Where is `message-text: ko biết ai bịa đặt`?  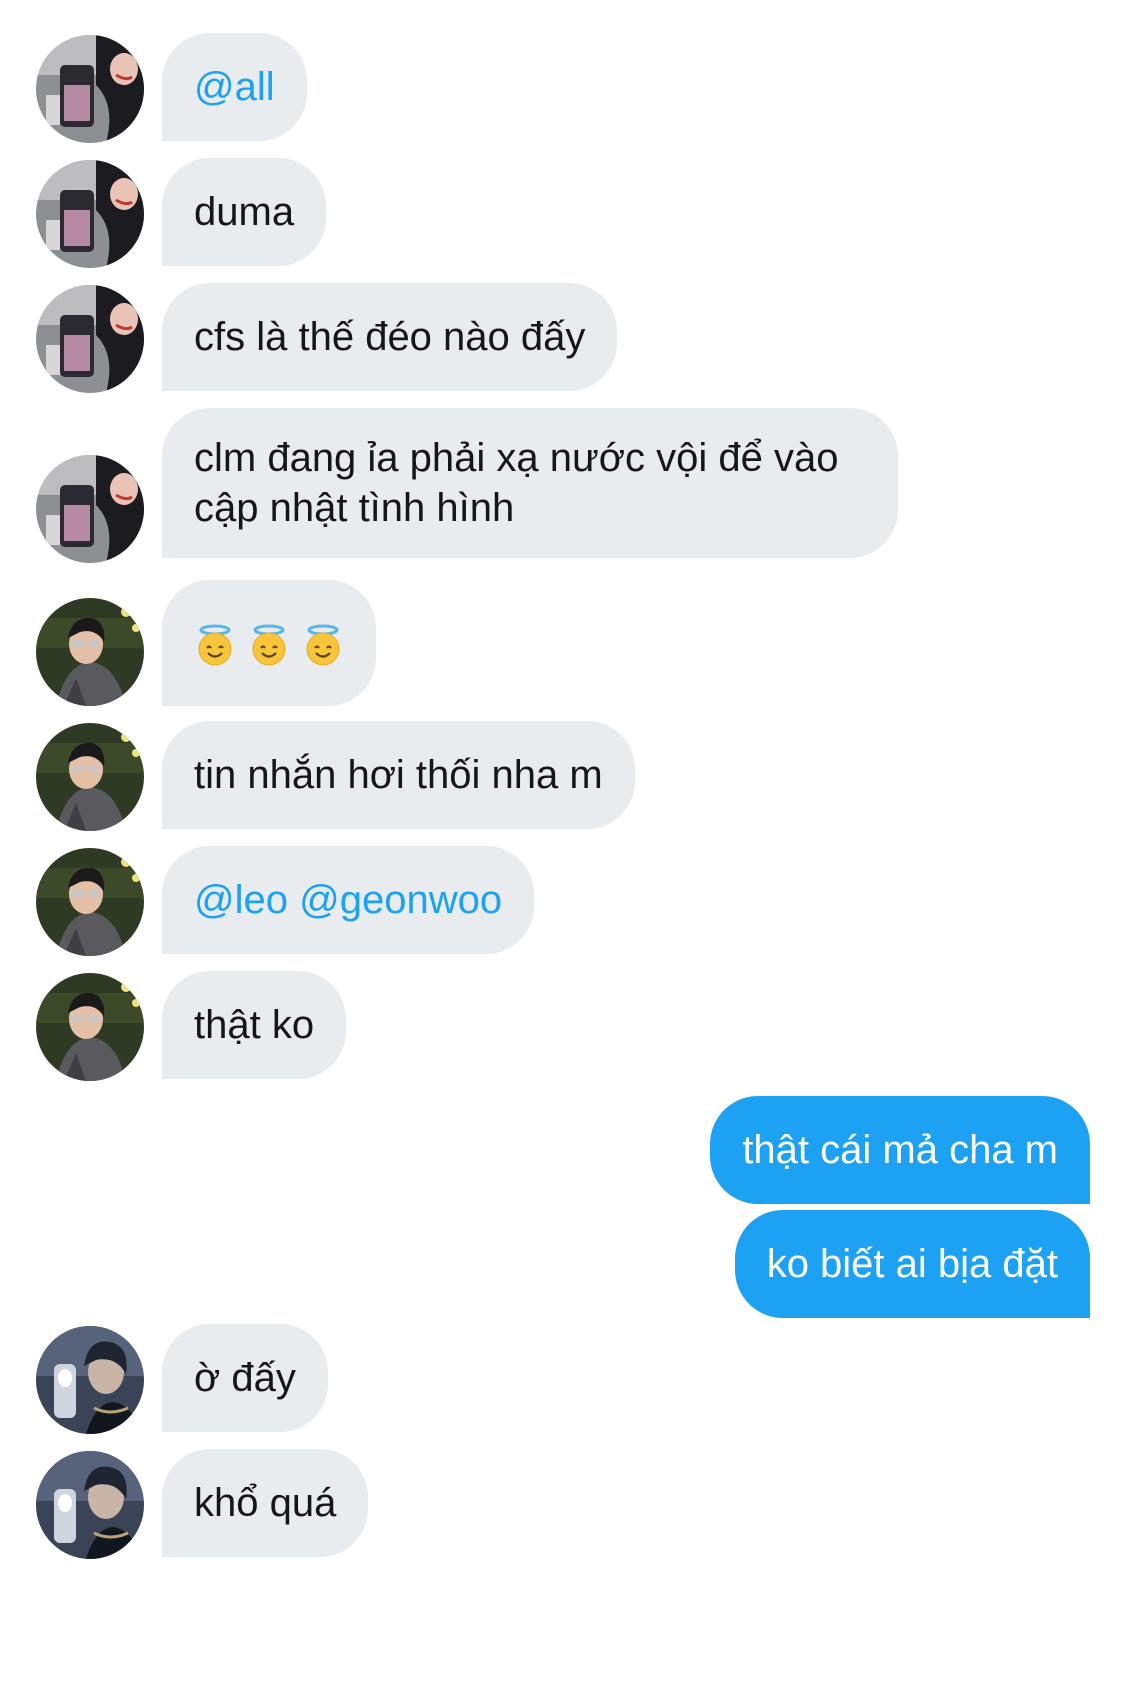 message-text: ko biết ai bịa đặt is located at coordinates (912, 1264).